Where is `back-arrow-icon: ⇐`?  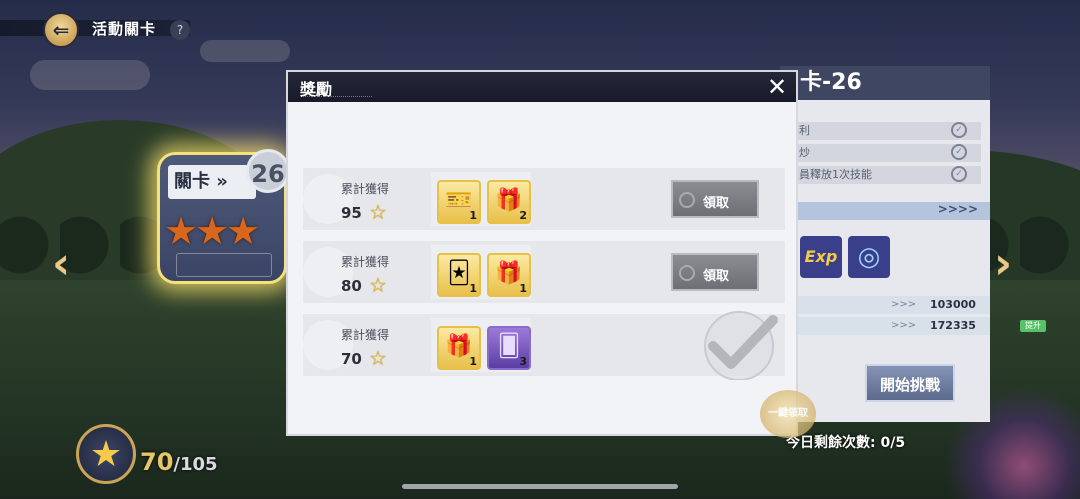 back-arrow-icon: ⇐ is located at coordinates (61, 30).